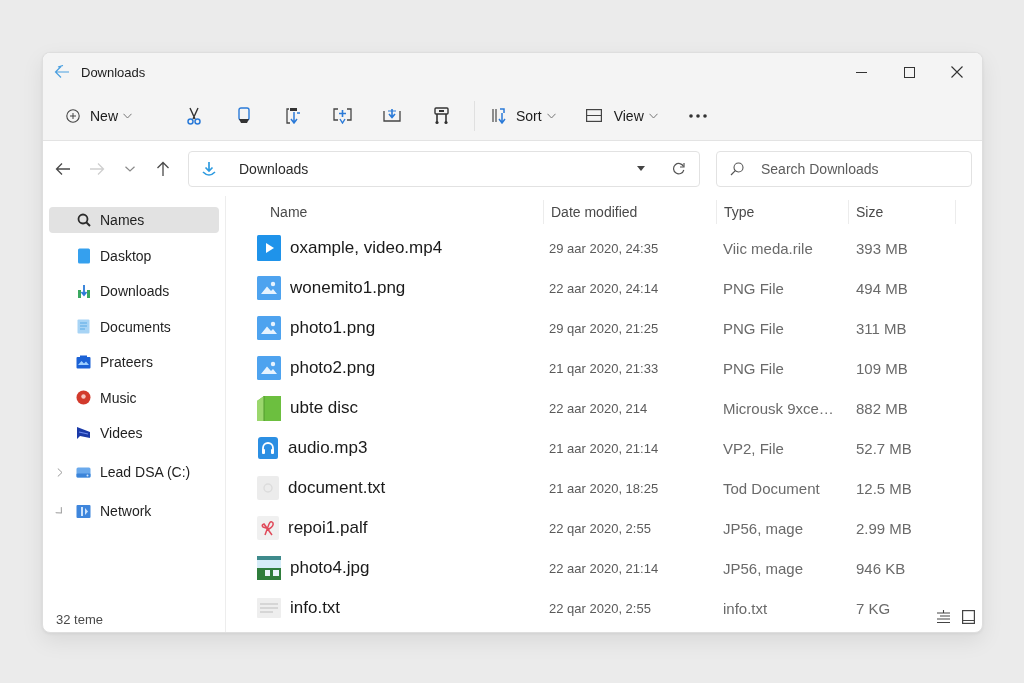 The width and height of the screenshot is (1024, 683). I want to click on sort-icon, so click(499, 115).